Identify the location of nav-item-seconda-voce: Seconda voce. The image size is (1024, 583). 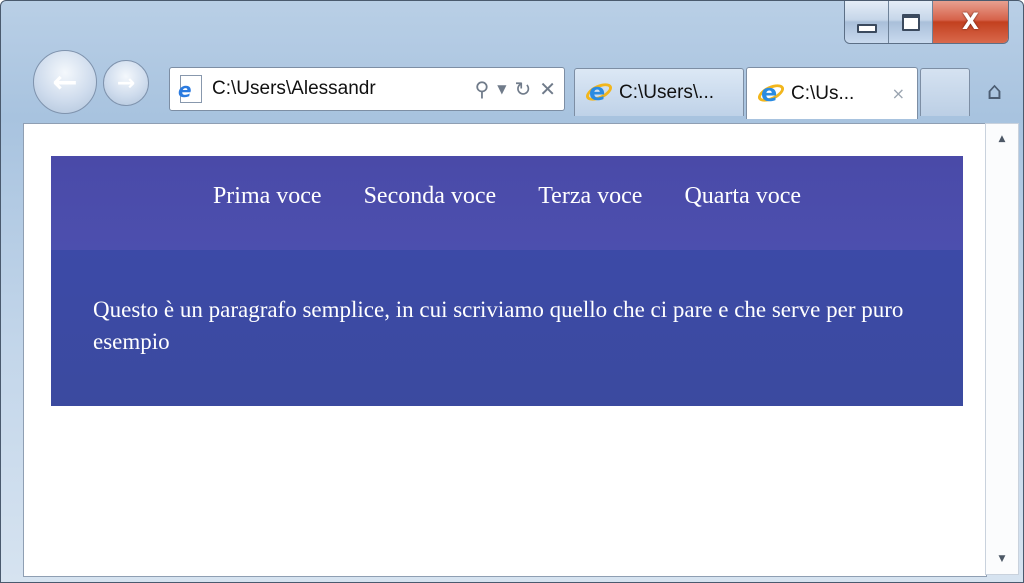
(430, 196).